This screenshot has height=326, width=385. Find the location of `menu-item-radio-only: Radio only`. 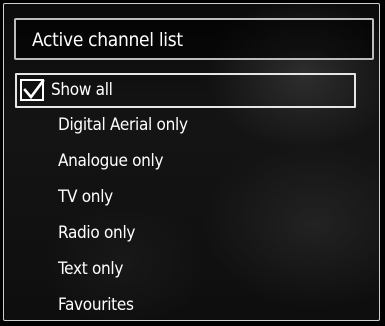

menu-item-radio-only: Radio only is located at coordinates (191, 234).